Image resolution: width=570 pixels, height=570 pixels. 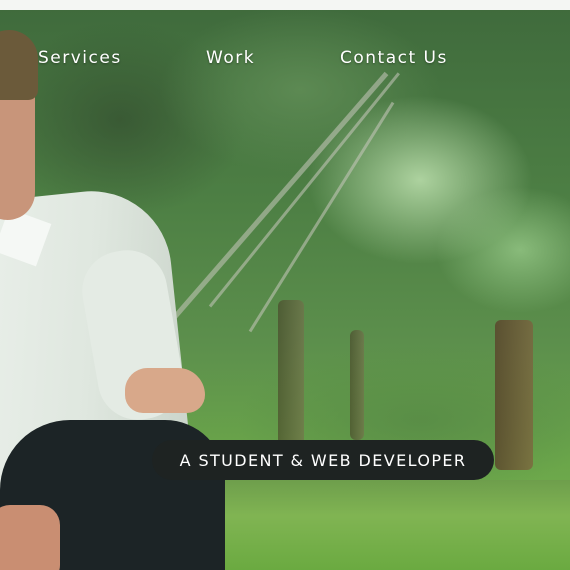 I want to click on top-edge, so click(x=285, y=5).